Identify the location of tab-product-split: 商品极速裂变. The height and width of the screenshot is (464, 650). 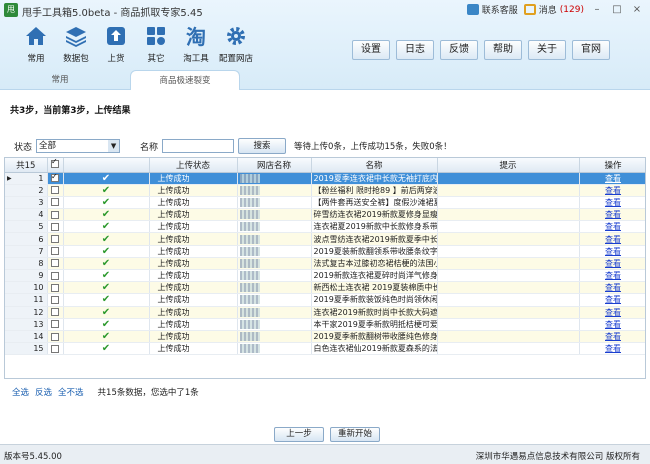
(185, 80).